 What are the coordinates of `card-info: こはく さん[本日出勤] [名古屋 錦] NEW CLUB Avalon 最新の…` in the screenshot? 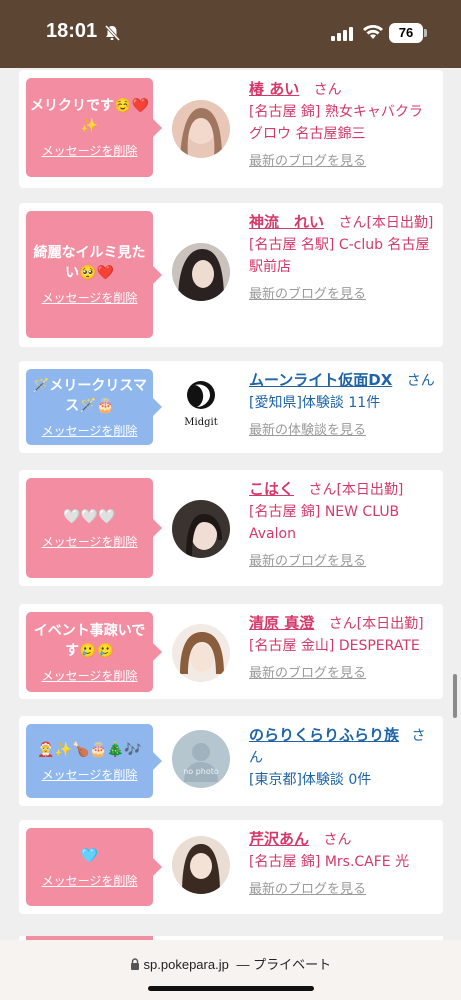 It's located at (344, 525).